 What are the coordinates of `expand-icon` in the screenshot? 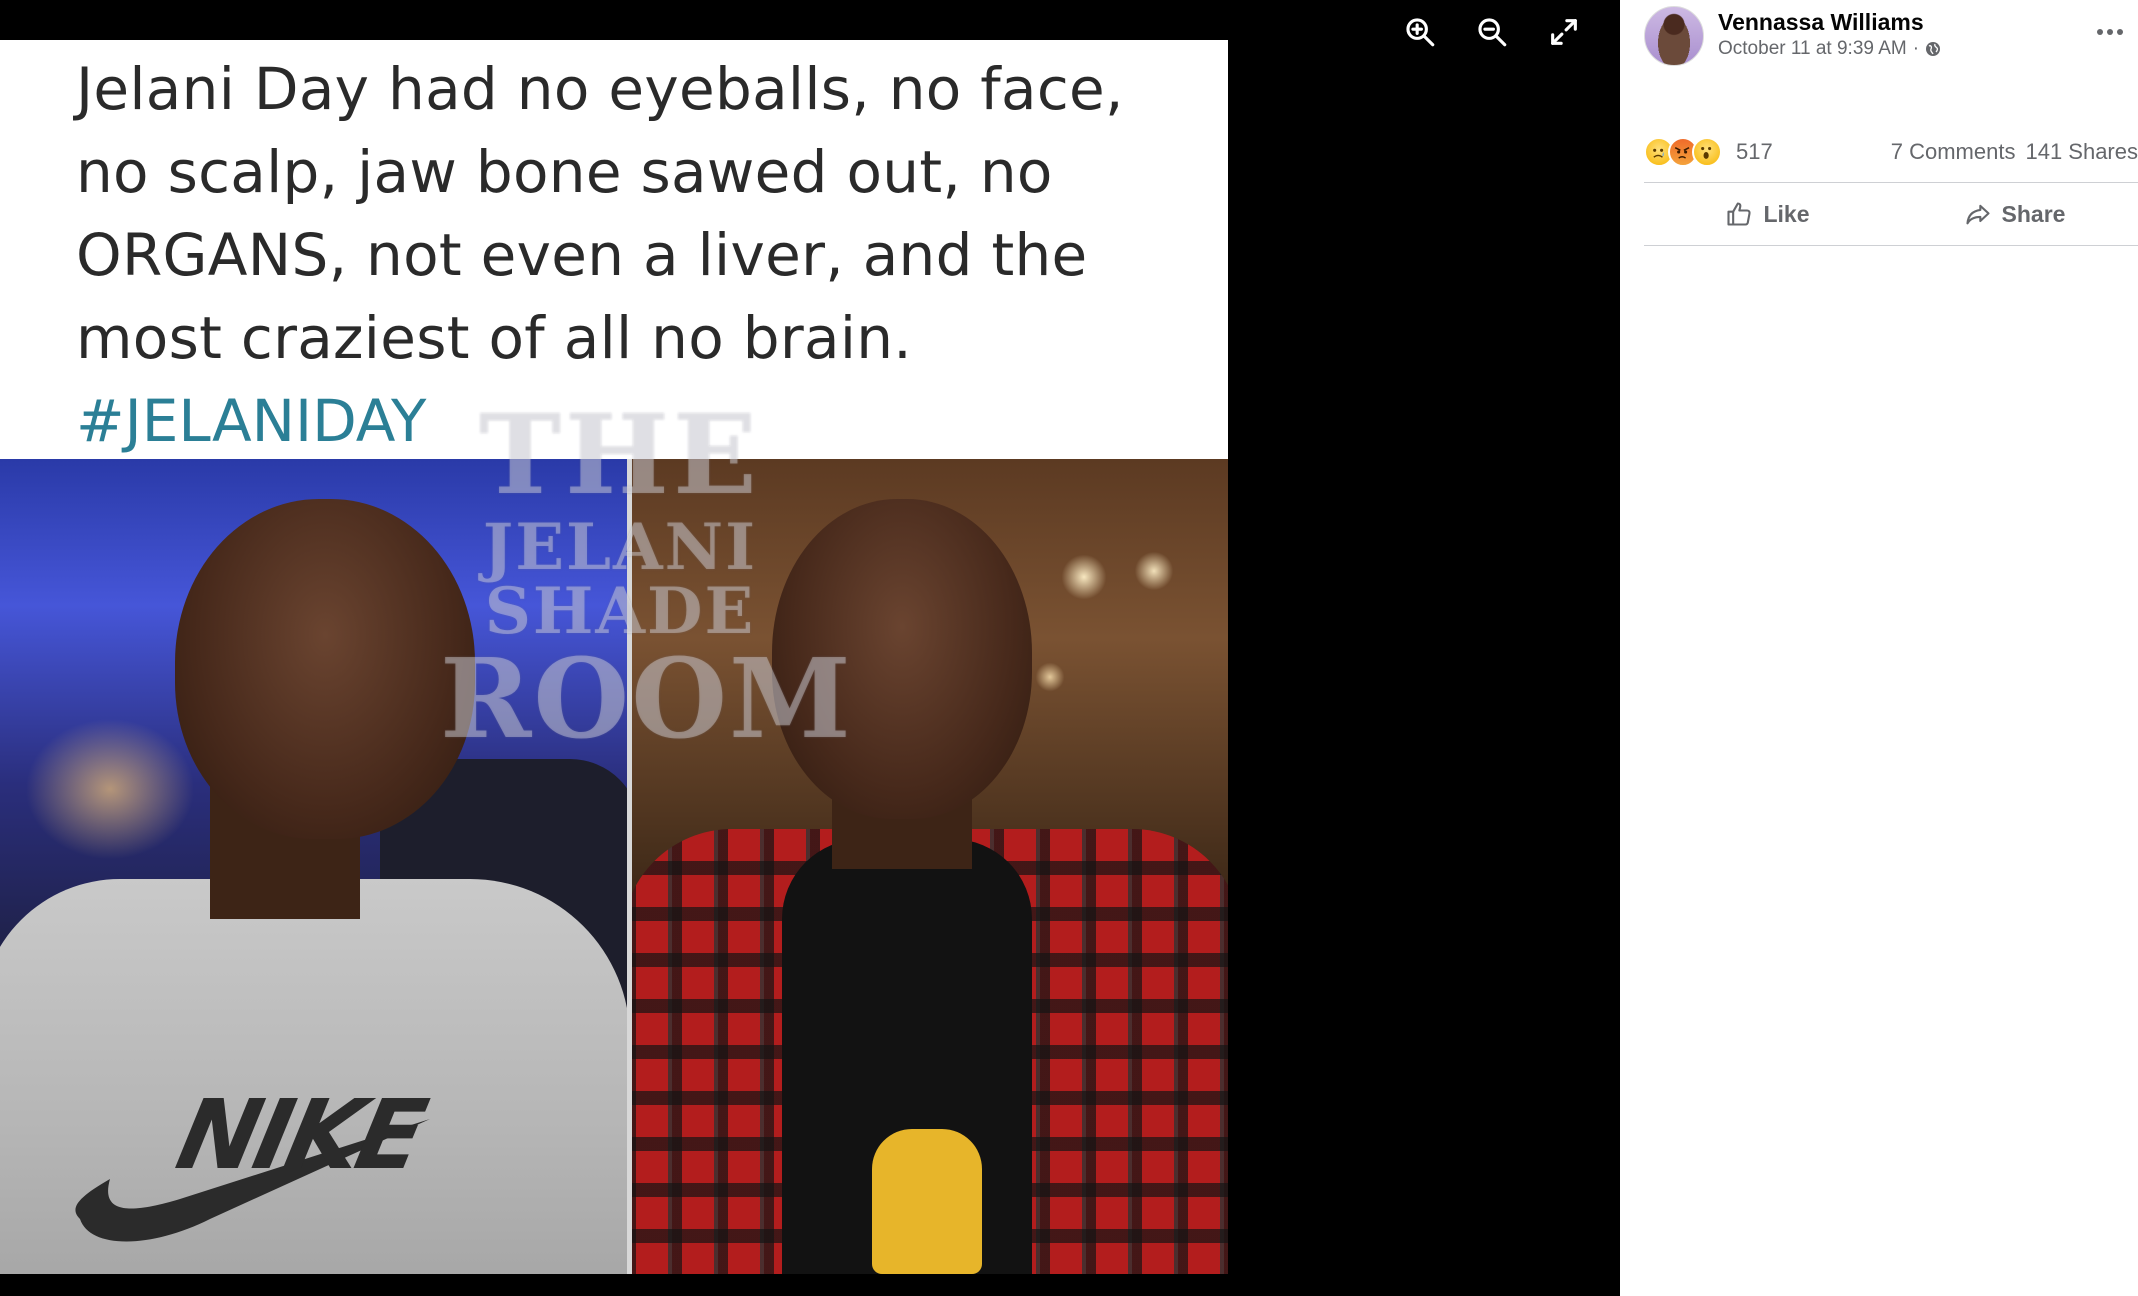 It's located at (1564, 32).